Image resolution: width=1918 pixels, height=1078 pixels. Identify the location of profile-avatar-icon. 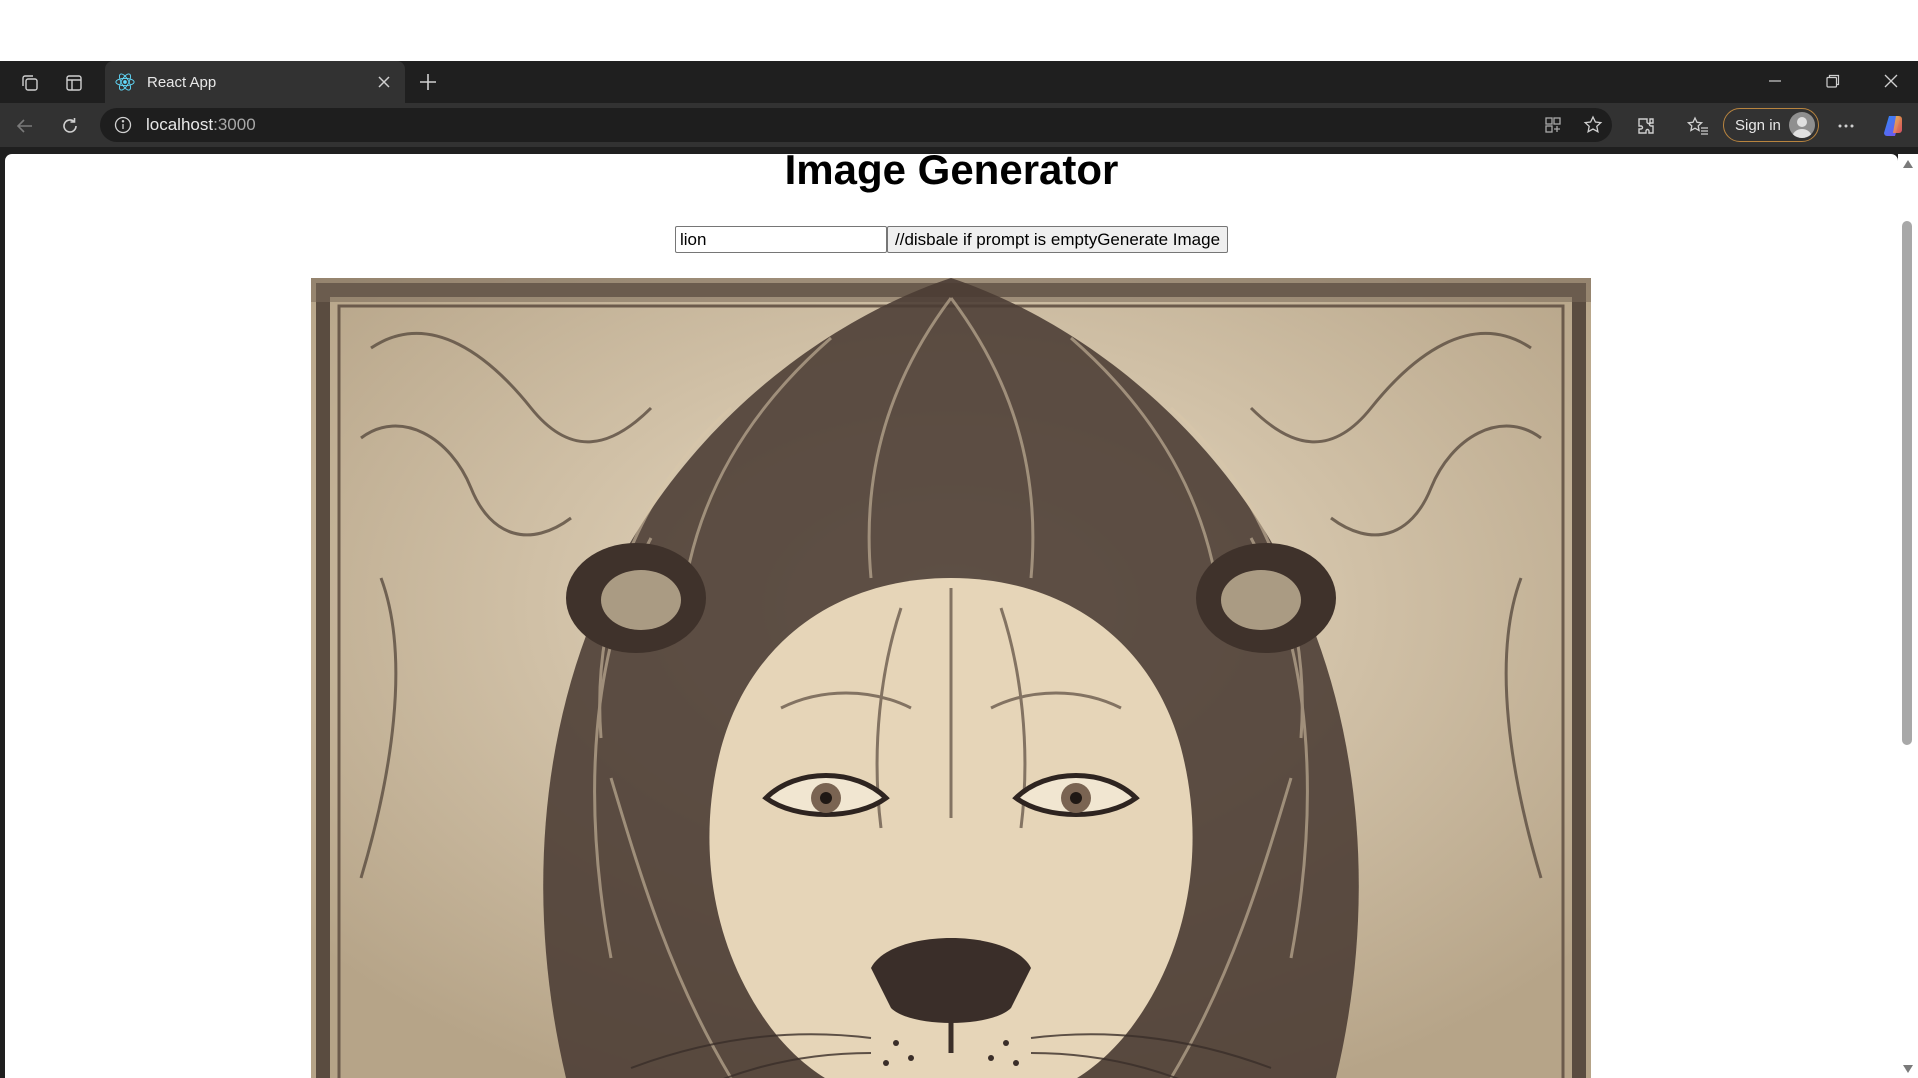
(1802, 125).